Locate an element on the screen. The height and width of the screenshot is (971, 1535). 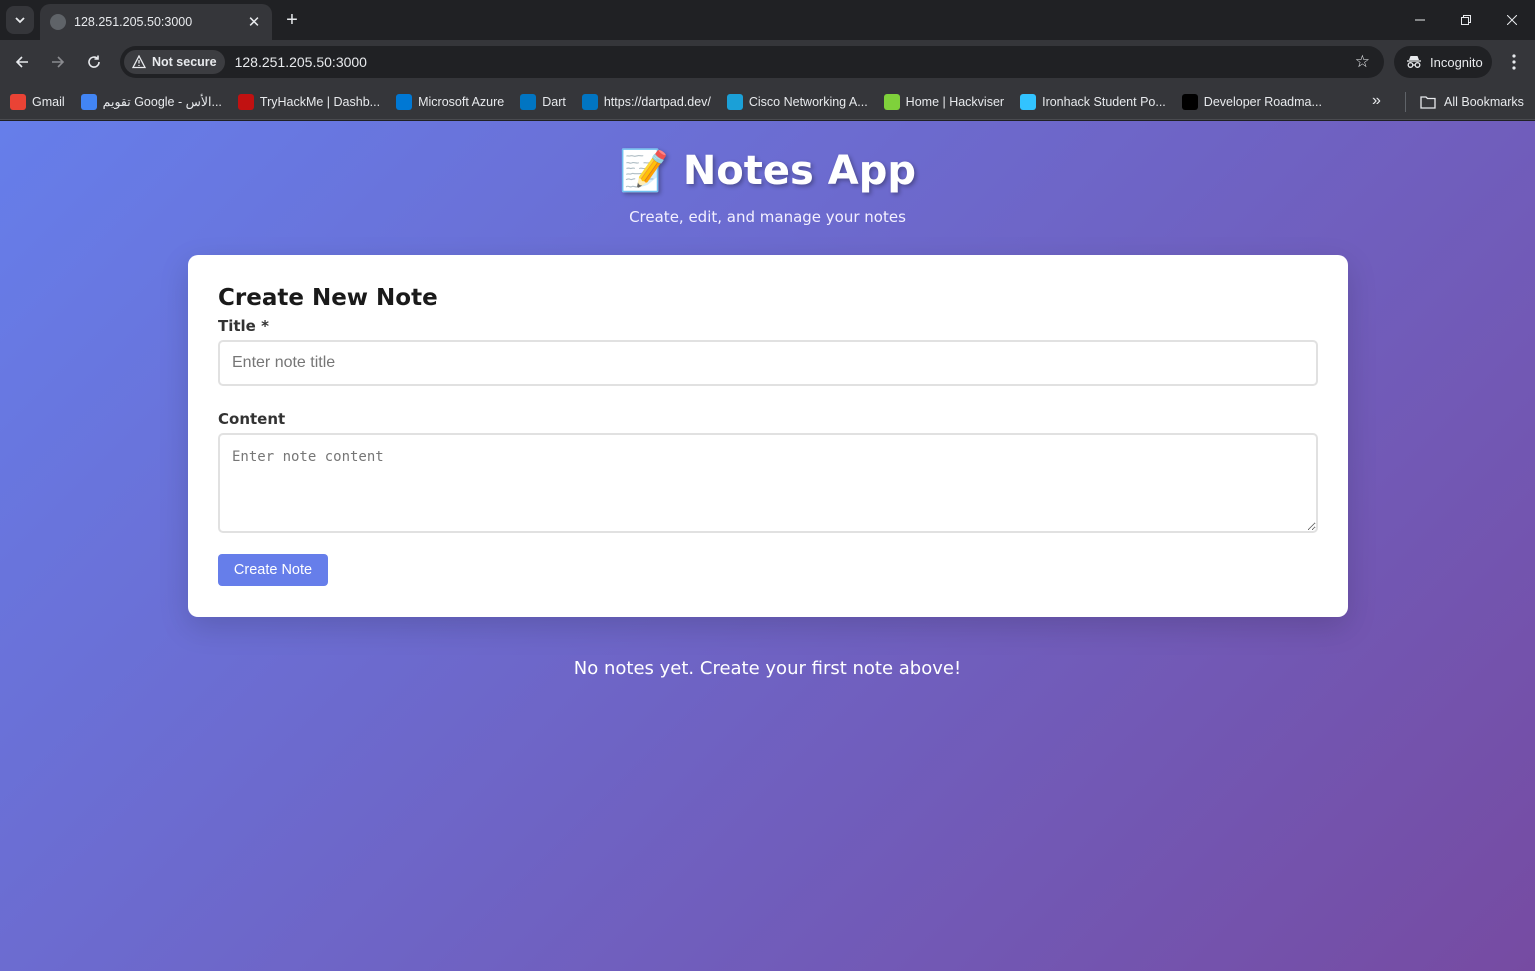
restore-icon is located at coordinates (1466, 20).